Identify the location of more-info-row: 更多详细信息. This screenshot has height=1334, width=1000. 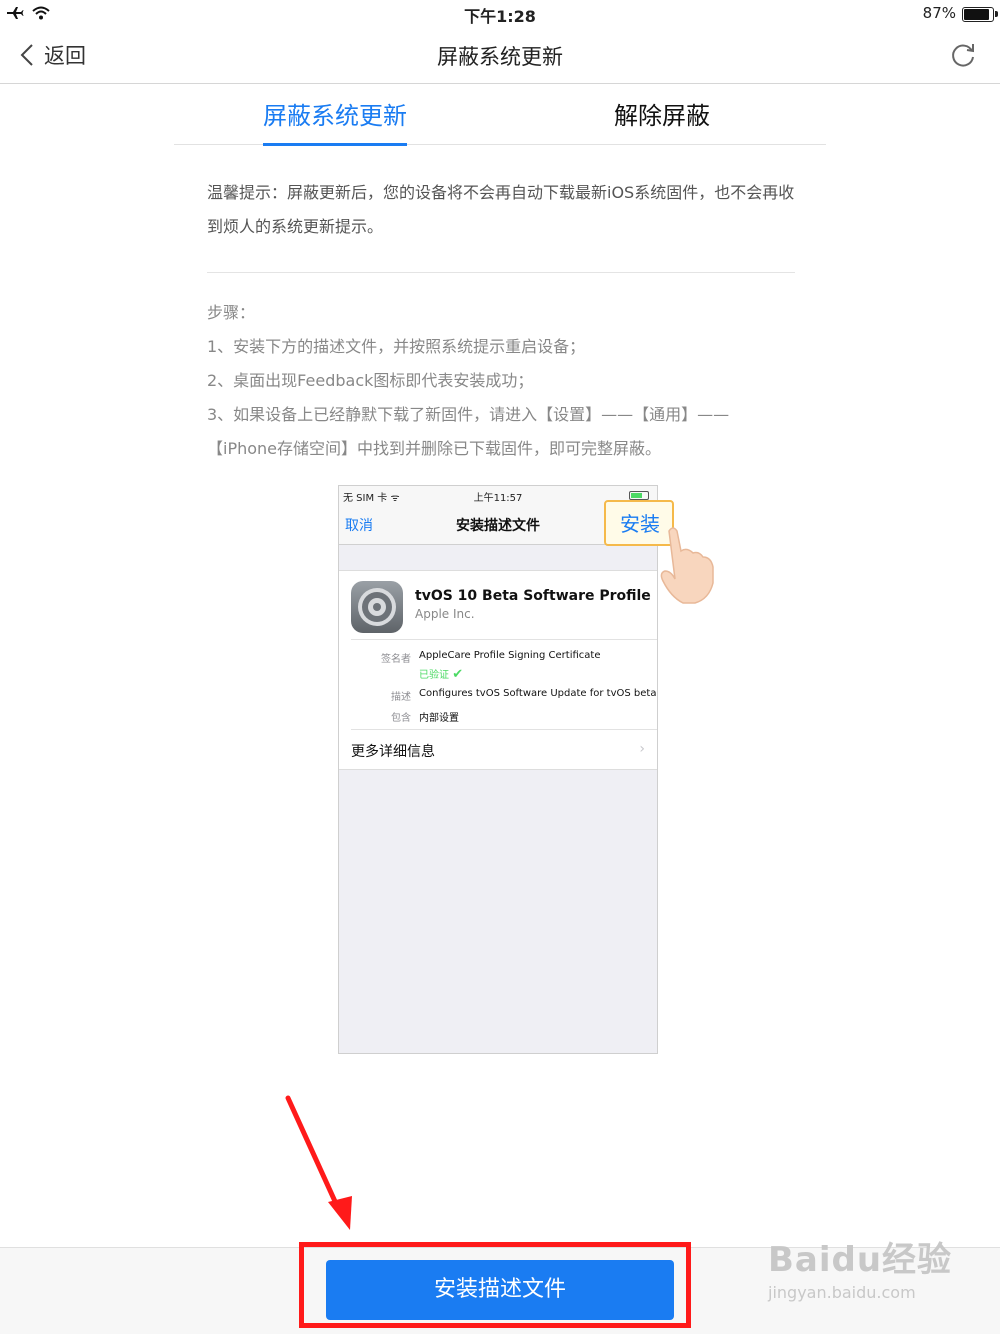
(393, 752).